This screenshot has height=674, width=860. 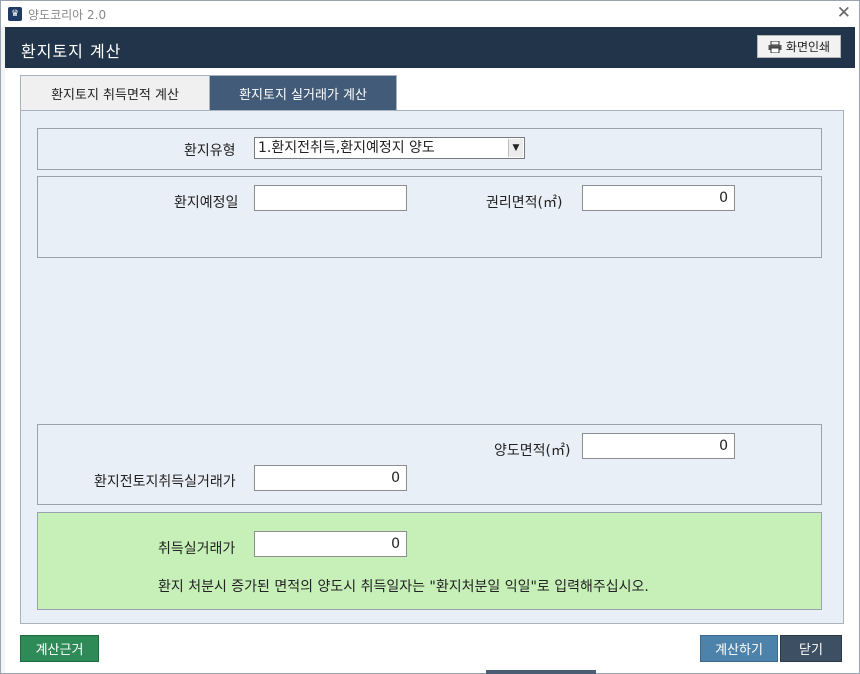 What do you see at coordinates (808, 47) in the screenshot?
I see `print-screen-label: 화면인쇄` at bounding box center [808, 47].